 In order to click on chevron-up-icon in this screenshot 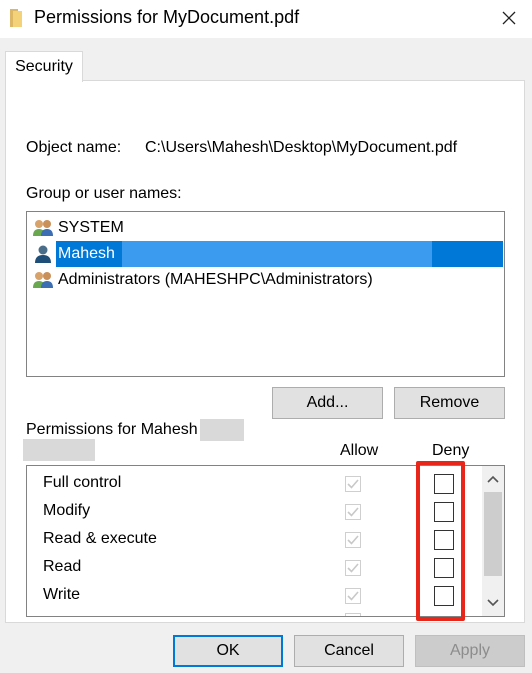, I will do `click(493, 479)`.